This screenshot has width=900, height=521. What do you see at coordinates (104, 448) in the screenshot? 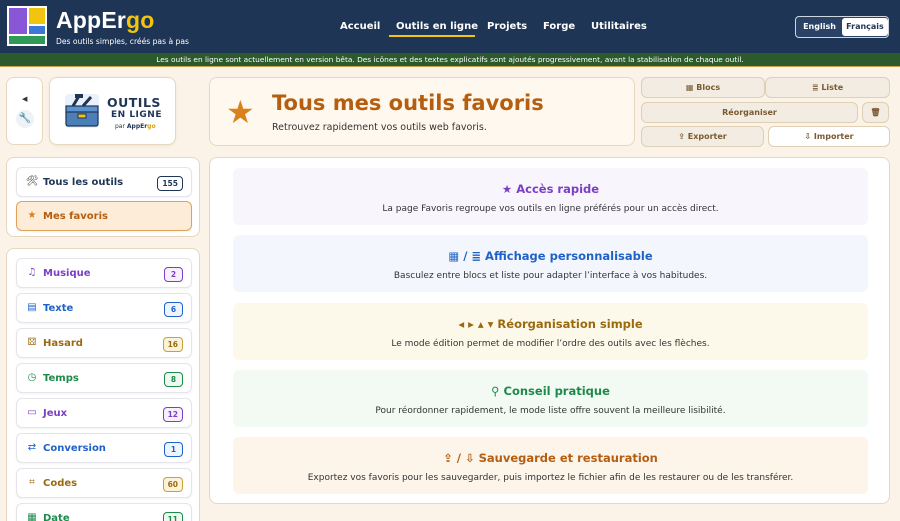
I see `sidebar-item-conversion: ⇄ Conversion 1` at bounding box center [104, 448].